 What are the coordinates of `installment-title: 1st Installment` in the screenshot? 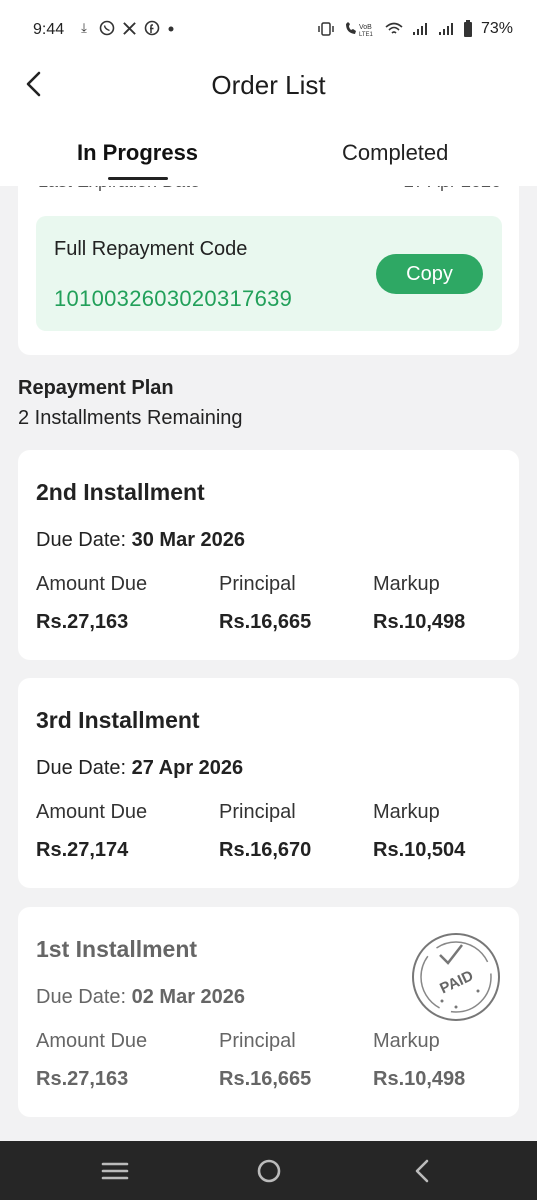 It's located at (117, 949).